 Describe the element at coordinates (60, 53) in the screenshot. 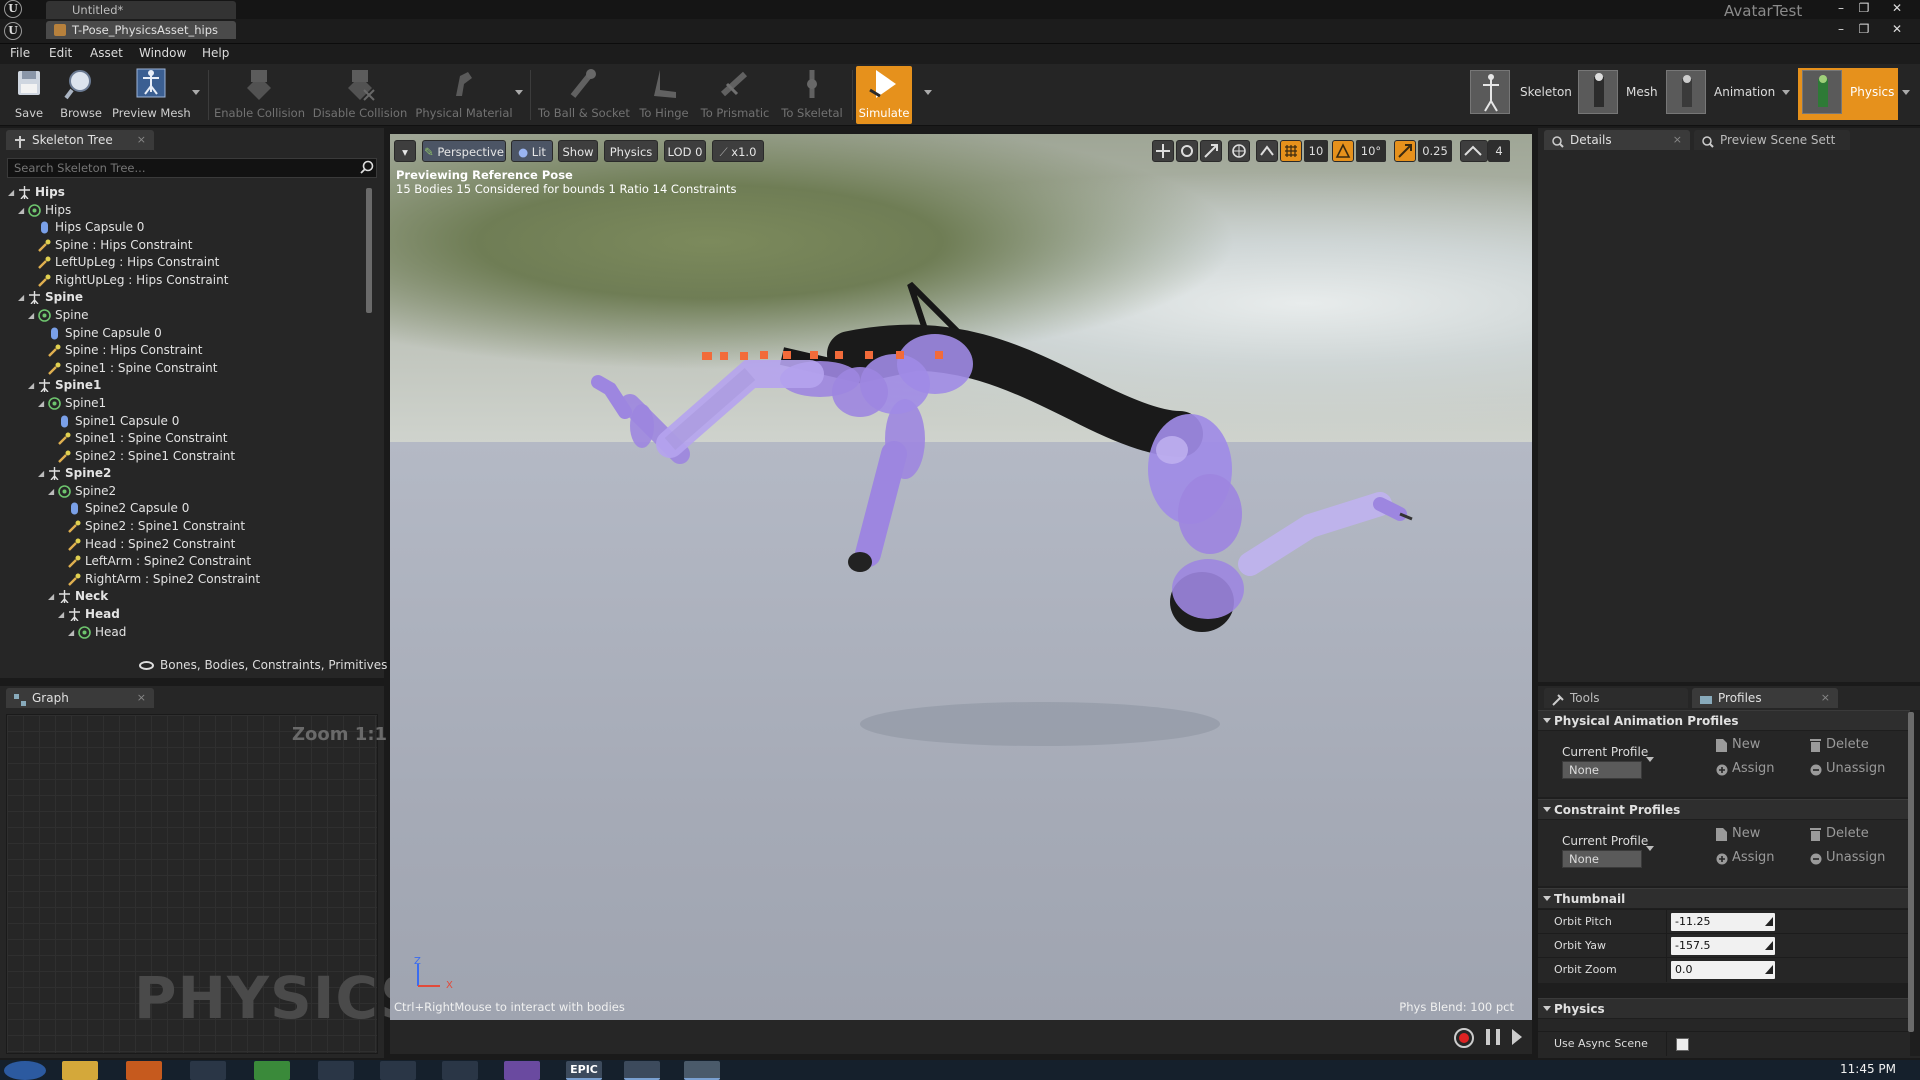

I see `menu-edit: Edit` at that location.